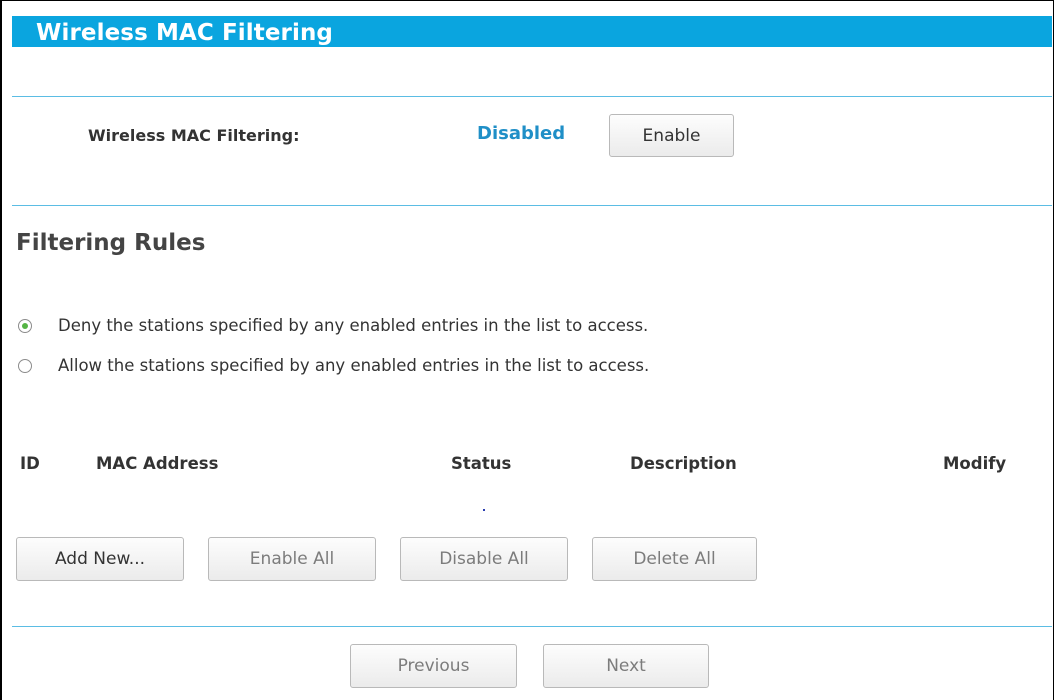 Image resolution: width=1054 pixels, height=700 pixels. What do you see at coordinates (30, 463) in the screenshot?
I see `column-header-id: ID` at bounding box center [30, 463].